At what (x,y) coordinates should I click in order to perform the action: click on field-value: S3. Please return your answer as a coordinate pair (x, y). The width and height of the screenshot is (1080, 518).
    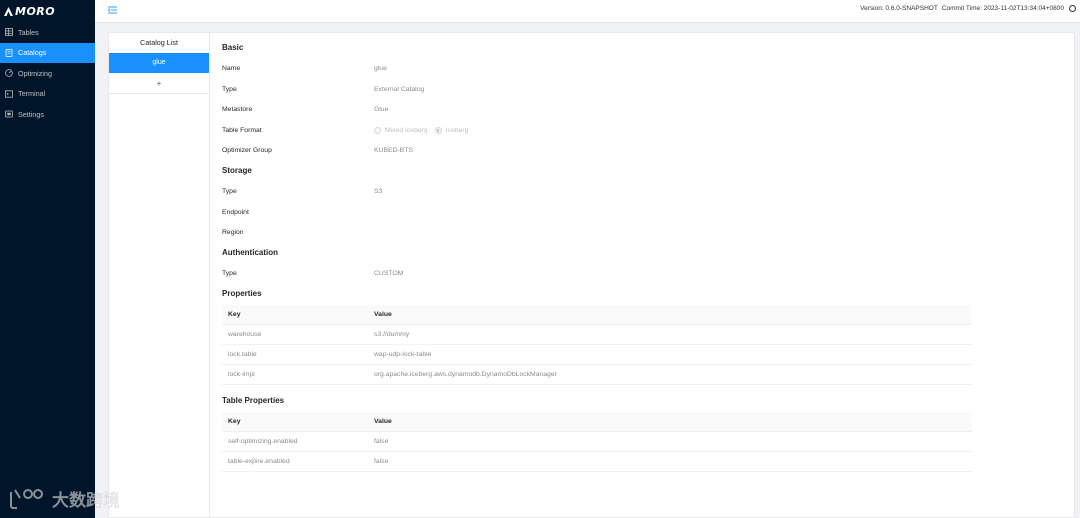
    Looking at the image, I should click on (378, 192).